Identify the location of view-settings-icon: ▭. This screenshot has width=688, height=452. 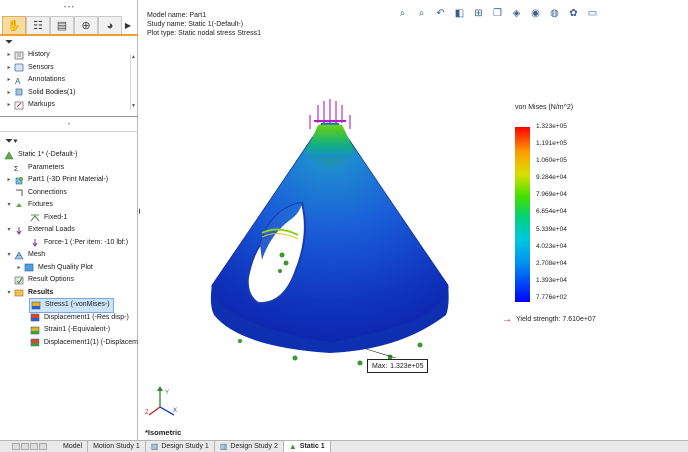
(592, 13).